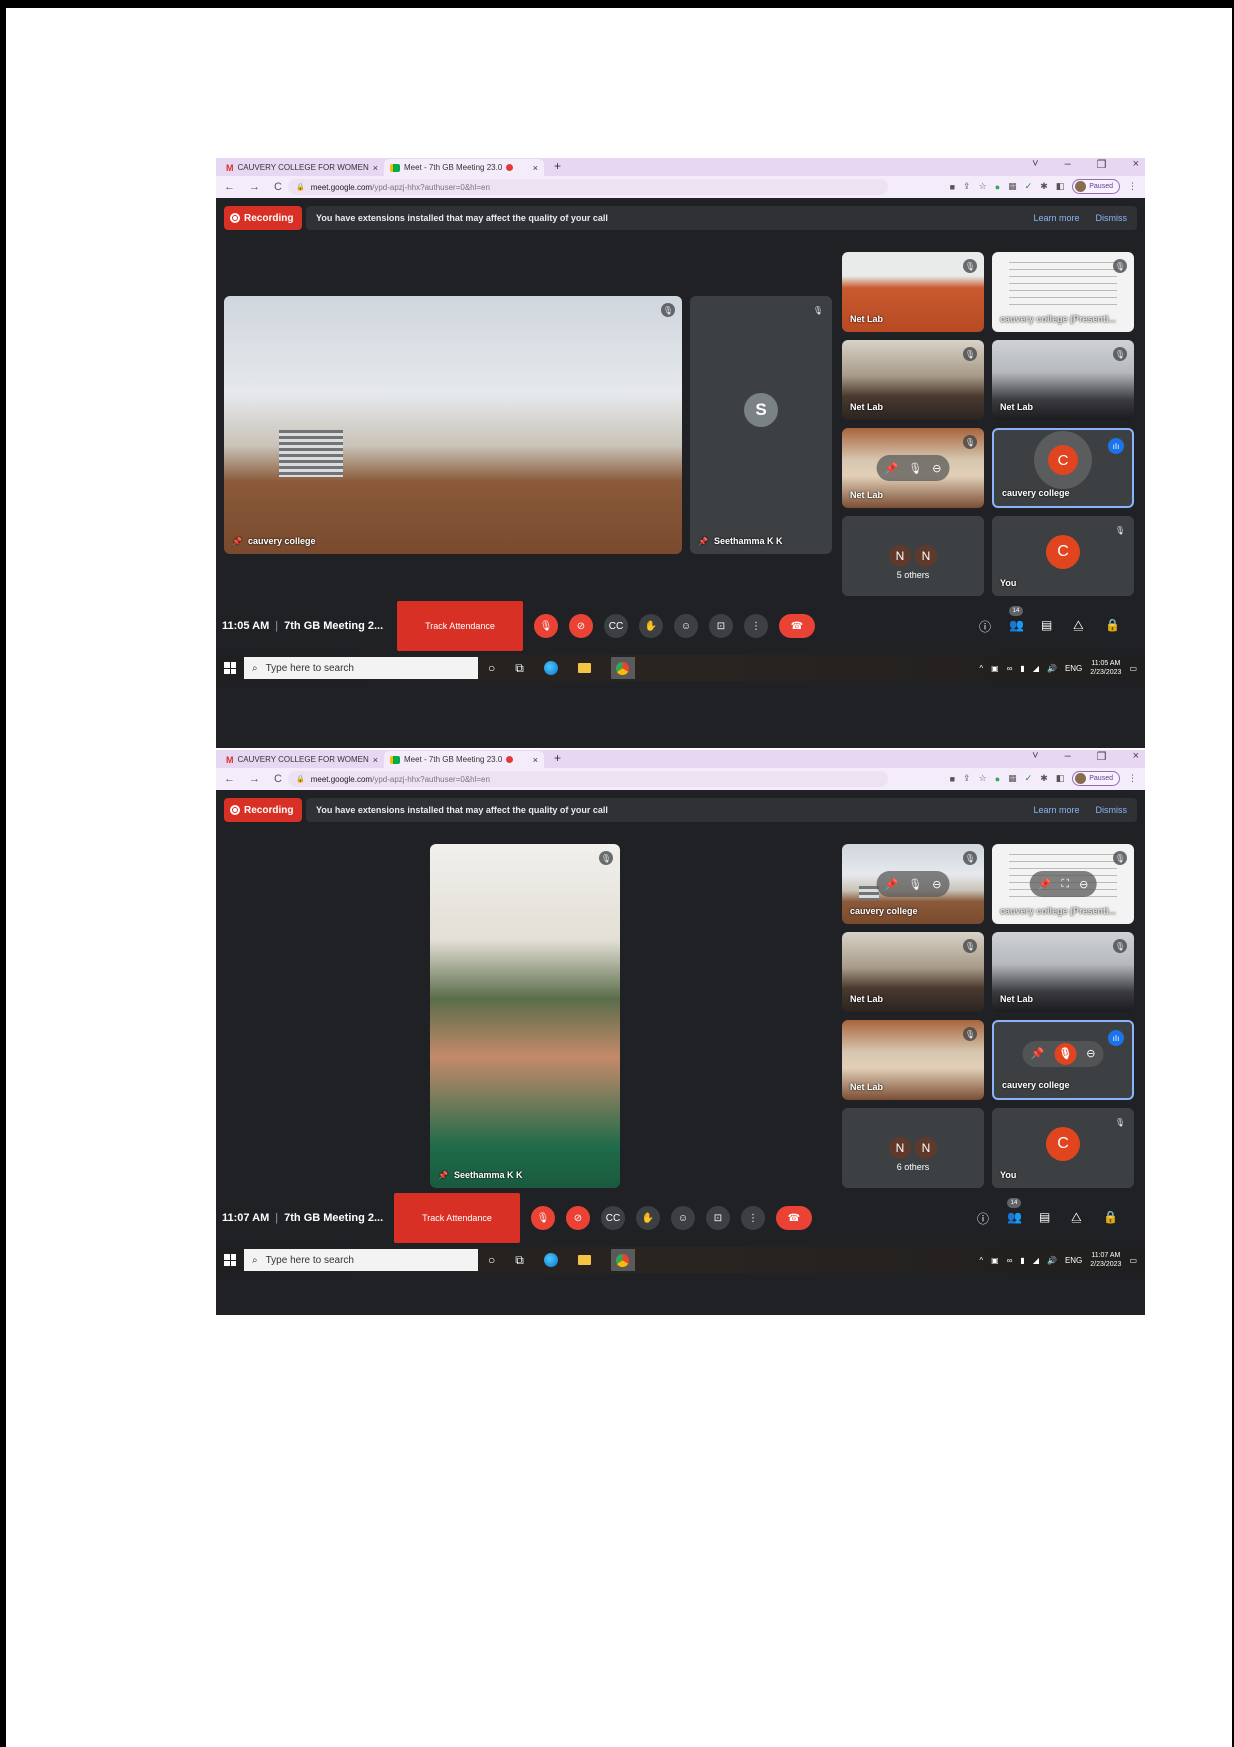 The width and height of the screenshot is (1234, 1747). What do you see at coordinates (581, 626) in the screenshot?
I see `camera-off-icon: ⊘` at bounding box center [581, 626].